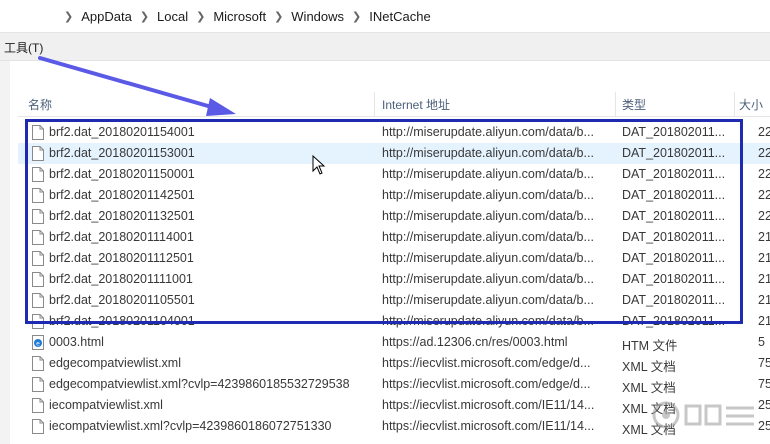 This screenshot has height=444, width=770. What do you see at coordinates (319, 165) in the screenshot?
I see `mouse-cursor-icon` at bounding box center [319, 165].